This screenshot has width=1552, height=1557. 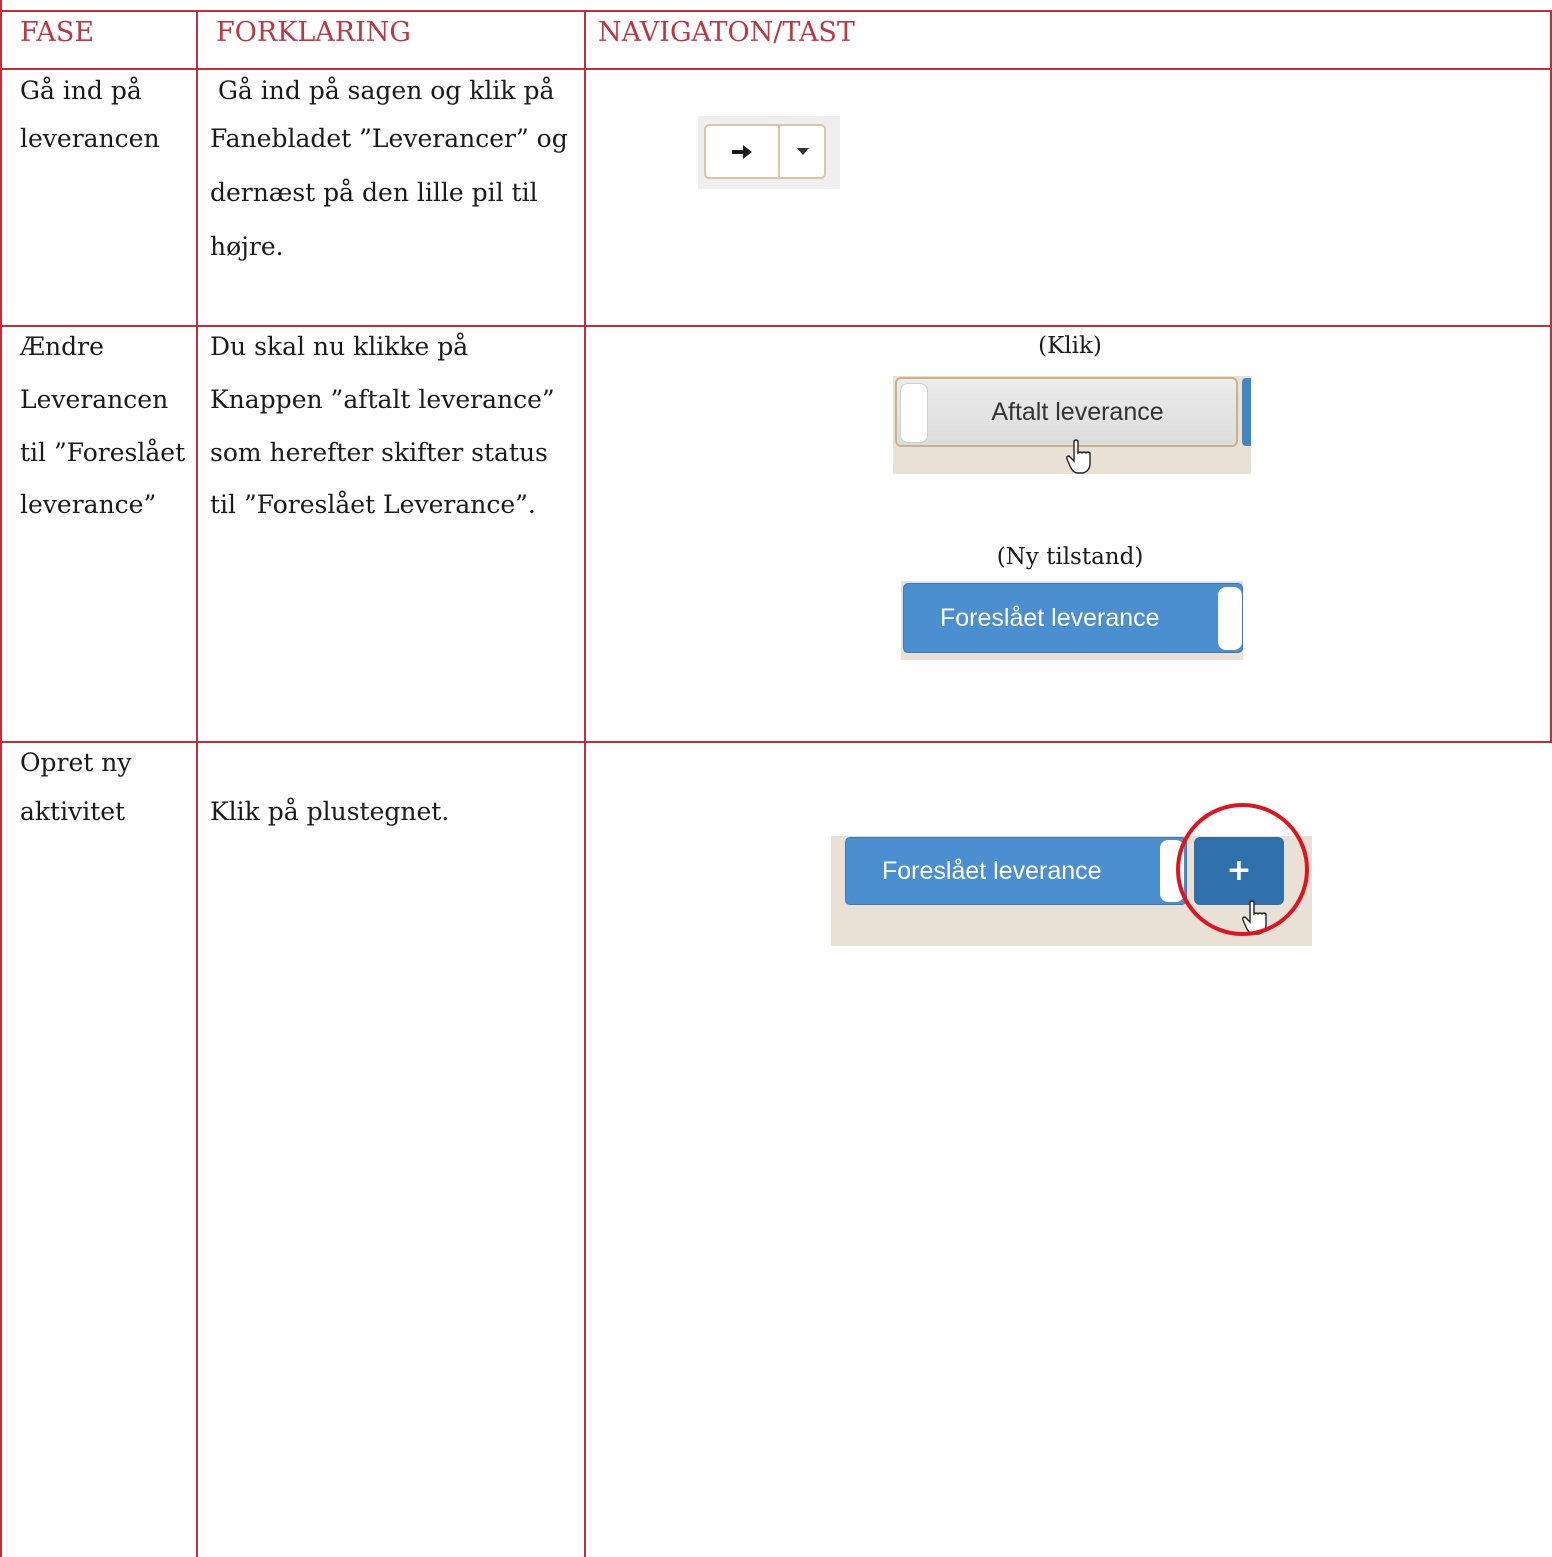 I want to click on explanation-line: Knappen ”aftalt leverance”, so click(x=382, y=399).